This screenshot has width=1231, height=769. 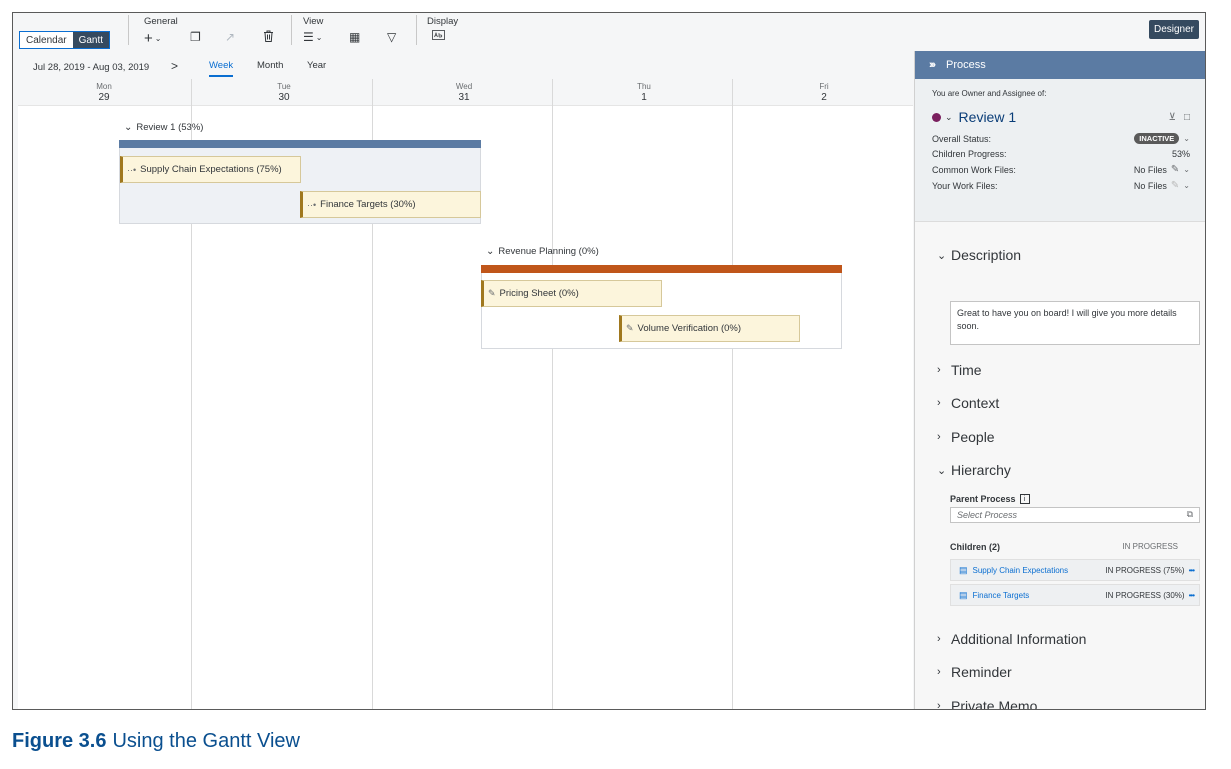 I want to click on collapse-panel-icon: ›››, so click(x=932, y=65).